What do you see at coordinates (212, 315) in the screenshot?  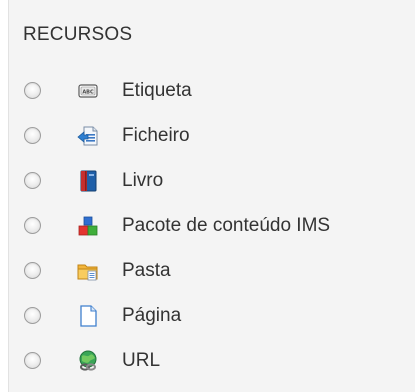 I see `resource-option-pagina: Página` at bounding box center [212, 315].